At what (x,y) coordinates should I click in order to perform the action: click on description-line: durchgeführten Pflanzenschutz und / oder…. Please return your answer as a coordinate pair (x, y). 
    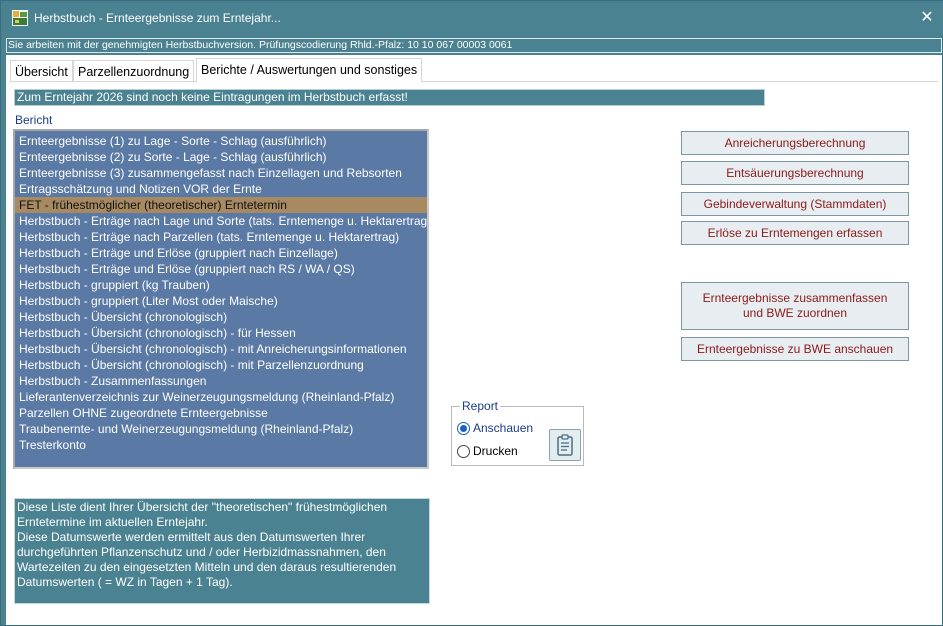
    Looking at the image, I should click on (201, 552).